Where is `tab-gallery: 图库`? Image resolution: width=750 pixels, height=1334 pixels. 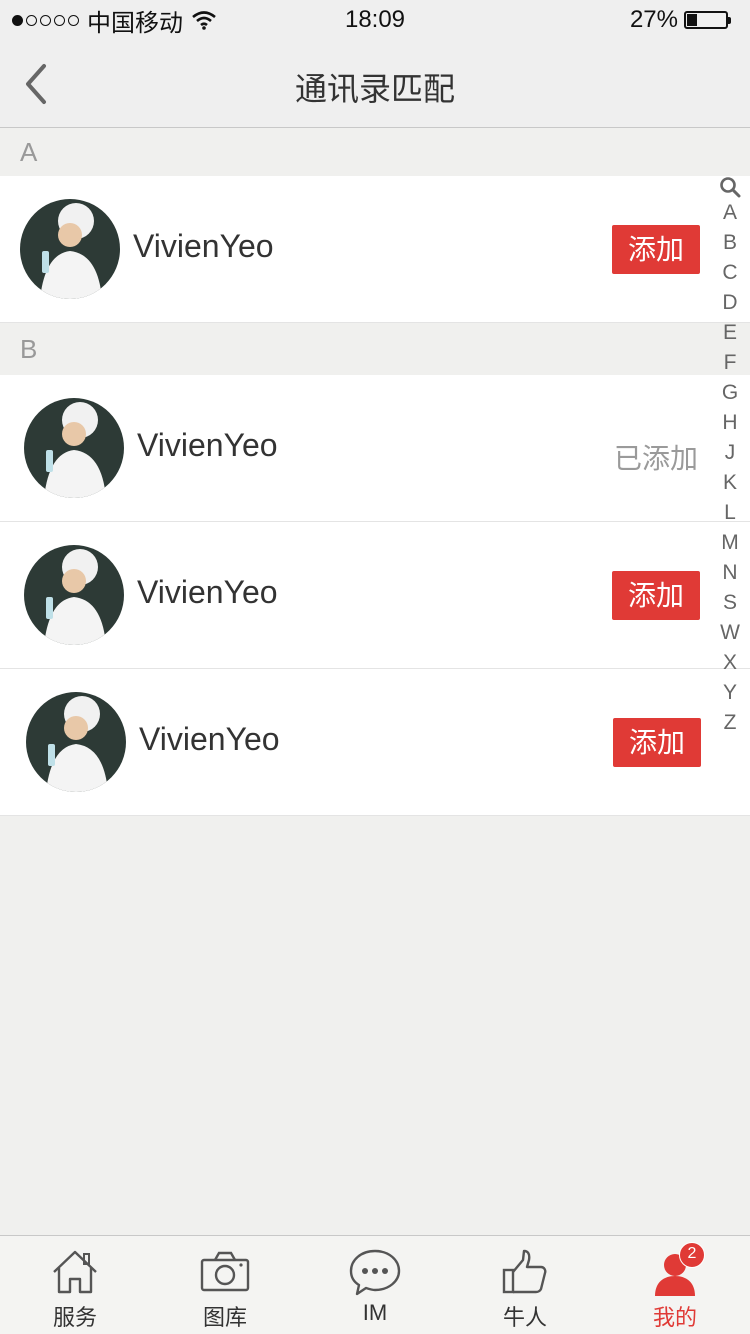
tab-gallery: 图库 is located at coordinates (225, 1285).